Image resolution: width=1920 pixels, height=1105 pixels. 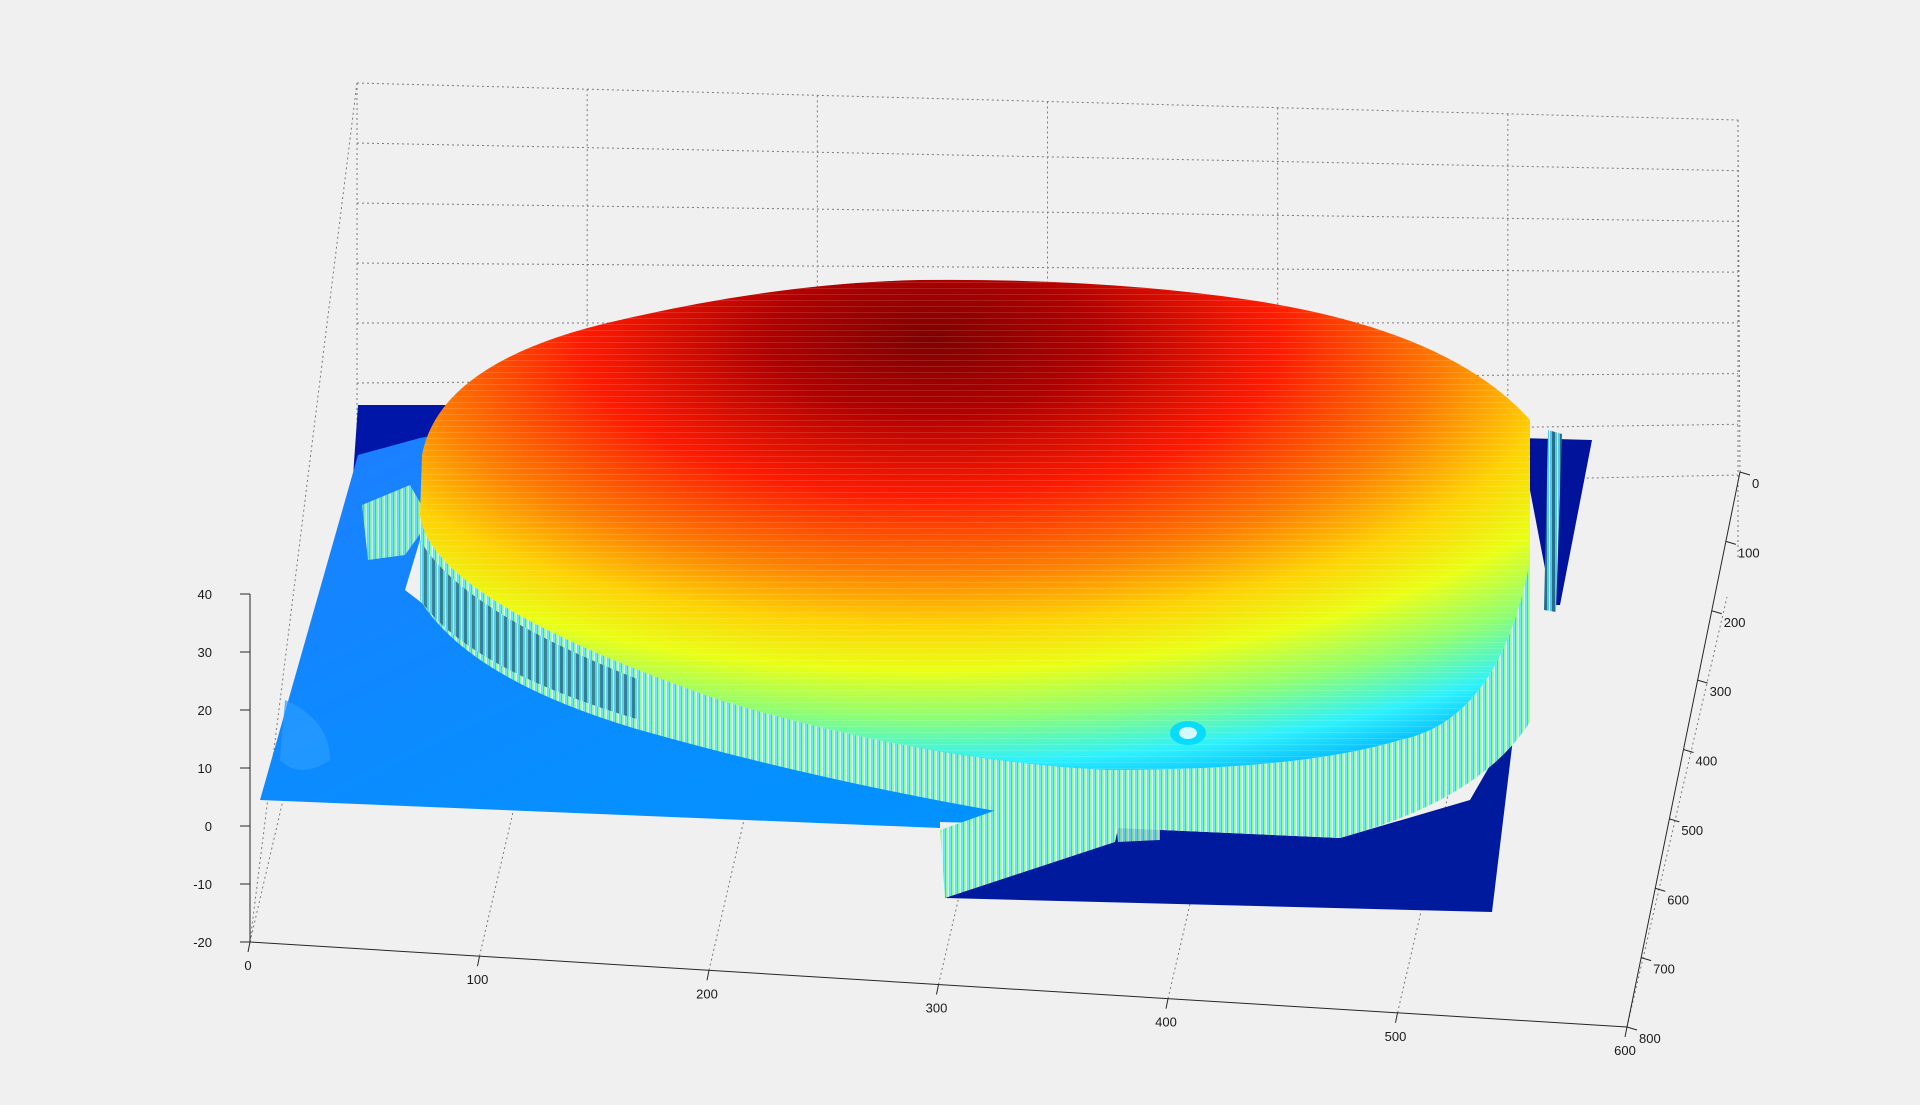 I want to click on y-axis-ticks: 0 100 200 300 400 500 600 700 800, so click(x=1693, y=758).